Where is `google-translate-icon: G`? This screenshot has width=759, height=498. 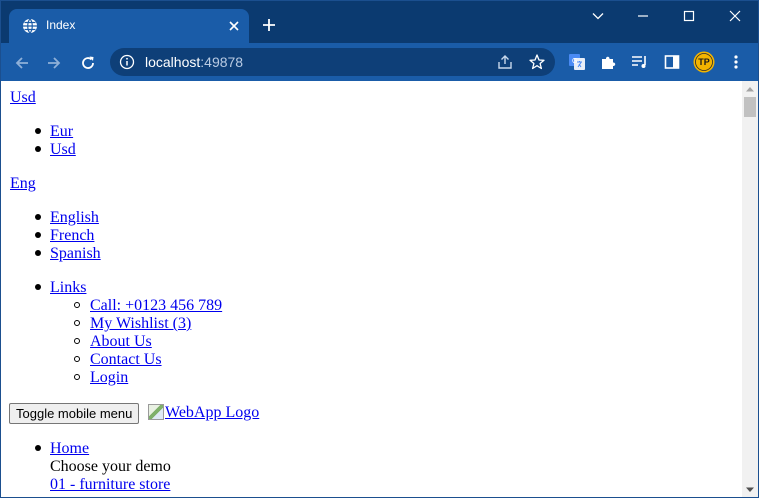
google-translate-icon: G is located at coordinates (577, 62).